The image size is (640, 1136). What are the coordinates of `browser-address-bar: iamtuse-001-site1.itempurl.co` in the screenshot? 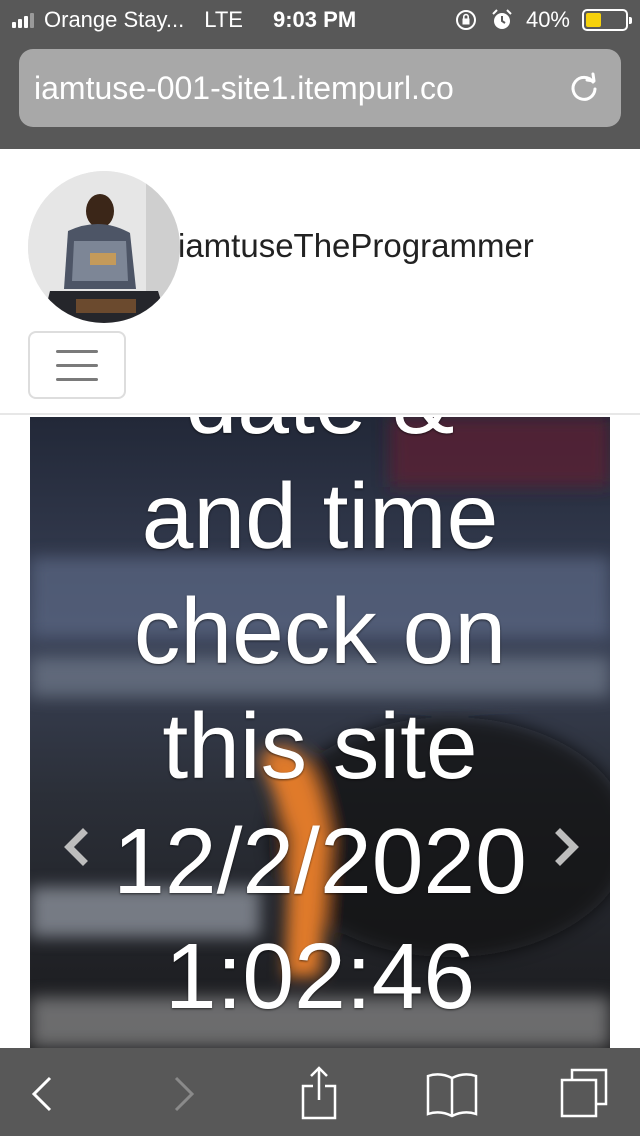 It's located at (320, 94).